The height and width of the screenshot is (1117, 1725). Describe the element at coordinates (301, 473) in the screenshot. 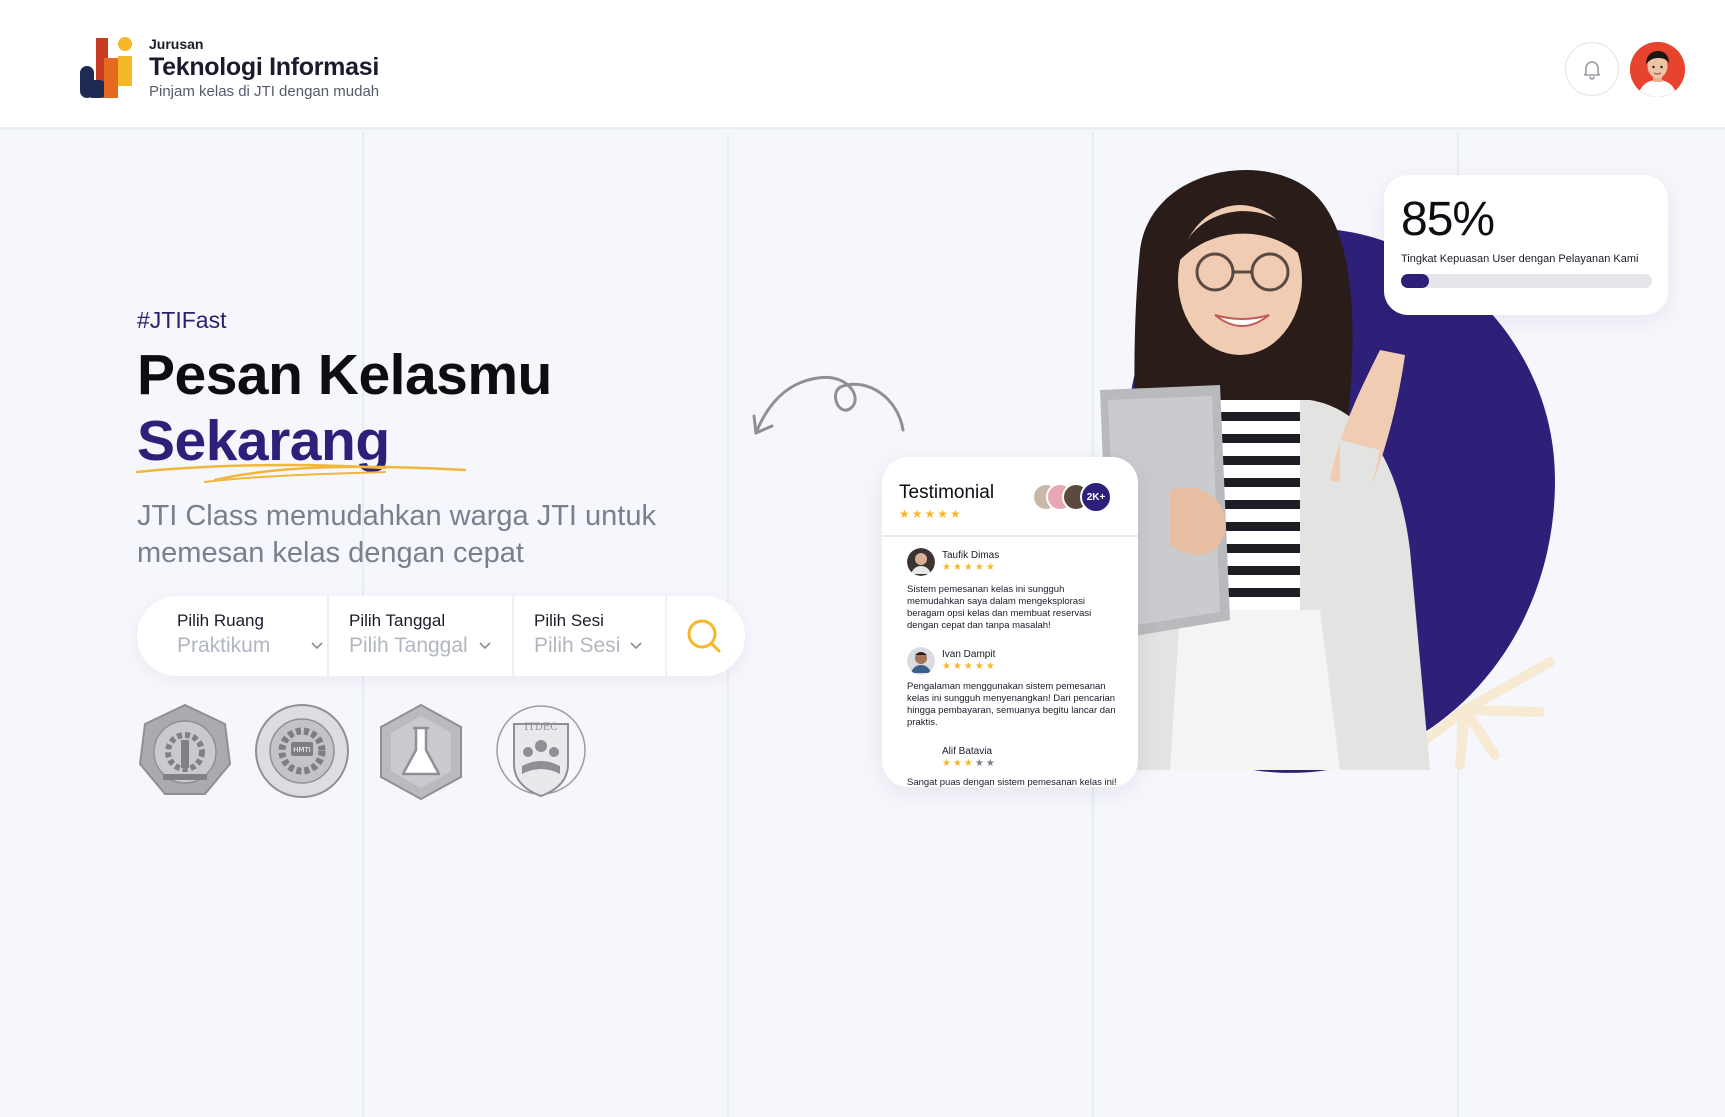

I see `underline-scribble` at that location.